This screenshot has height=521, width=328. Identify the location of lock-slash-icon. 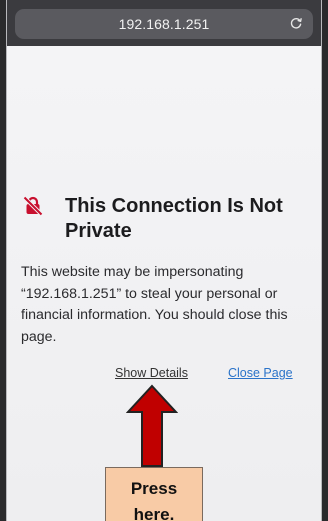
(33, 206).